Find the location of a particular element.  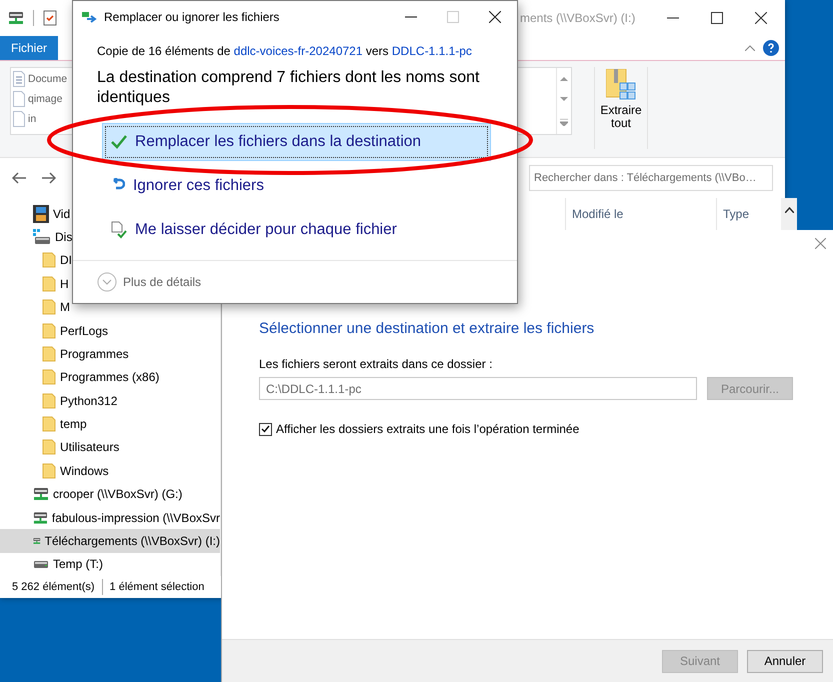

dialog-headline: La destination comprend 7 fichiers dont les noms sont identiques is located at coordinates (288, 88).